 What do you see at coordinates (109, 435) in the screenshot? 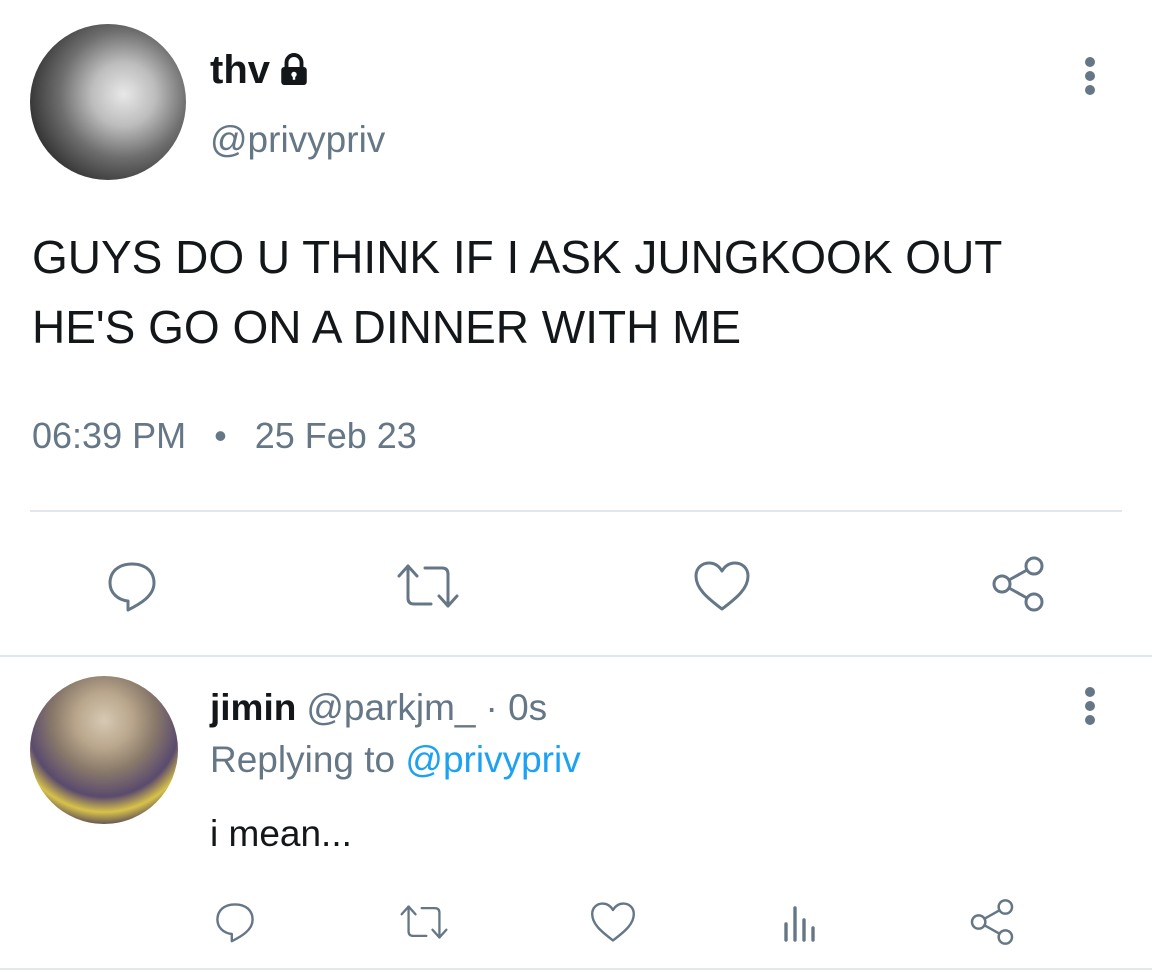
I see `tweet-time: 06:39 PM` at bounding box center [109, 435].